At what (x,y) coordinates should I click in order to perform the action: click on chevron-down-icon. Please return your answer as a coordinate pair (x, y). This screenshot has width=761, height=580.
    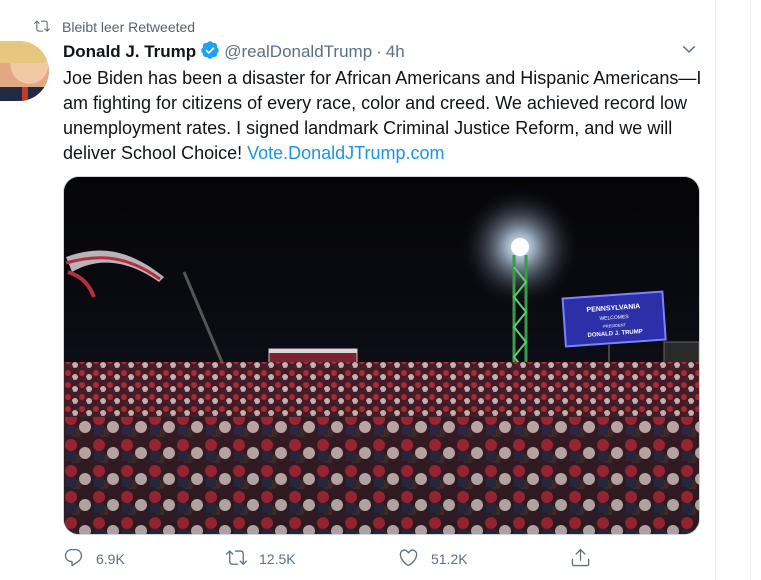
    Looking at the image, I should click on (689, 51).